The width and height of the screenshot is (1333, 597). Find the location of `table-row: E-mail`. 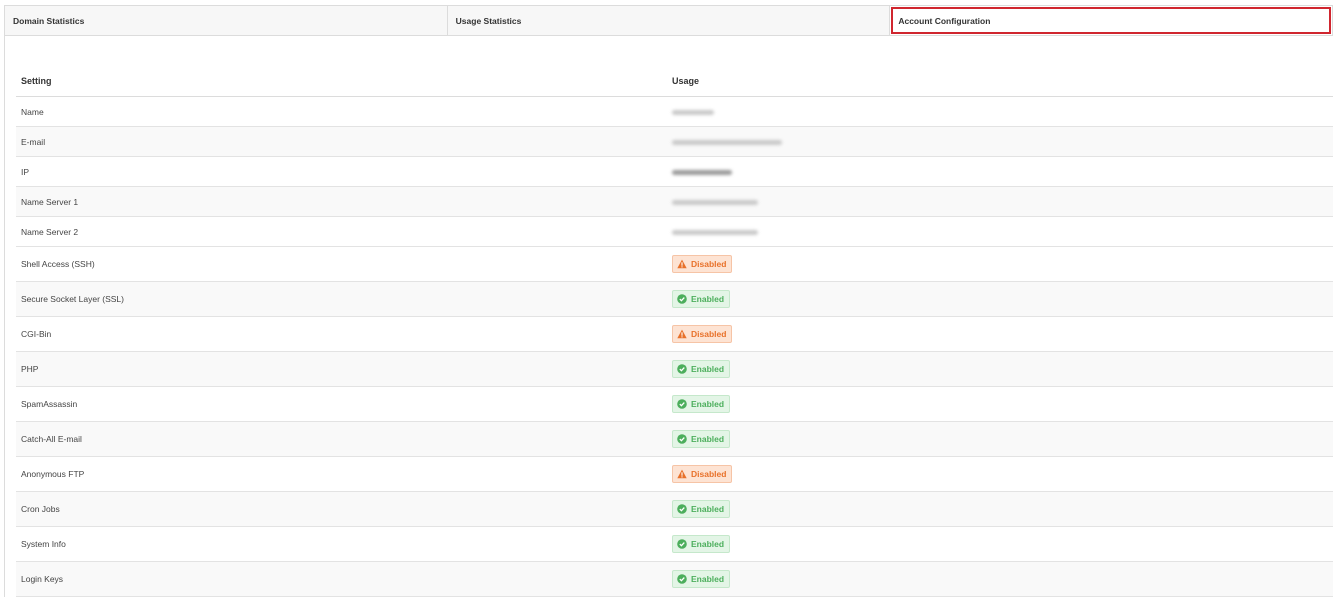

table-row: E-mail is located at coordinates (674, 141).